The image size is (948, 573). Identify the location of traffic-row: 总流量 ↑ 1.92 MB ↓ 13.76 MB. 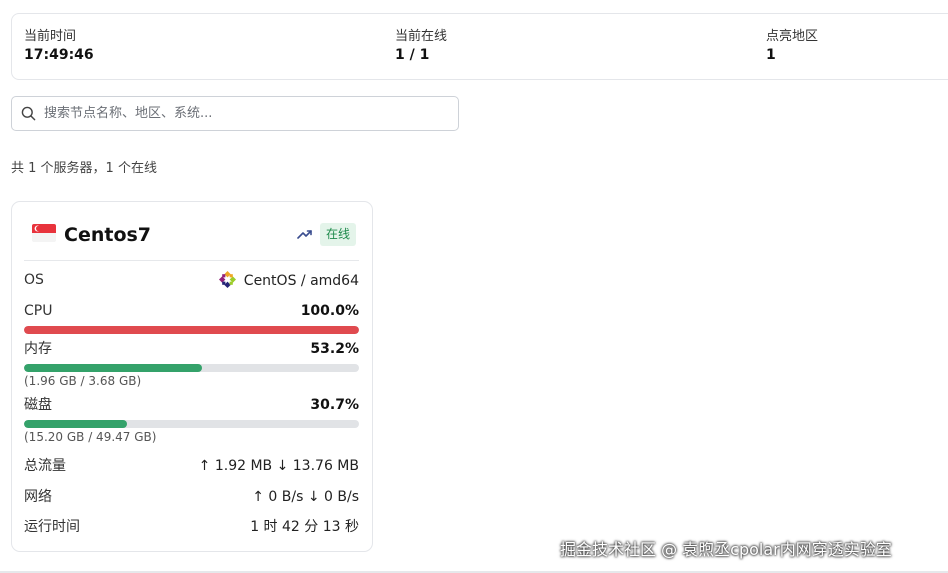
(191, 466).